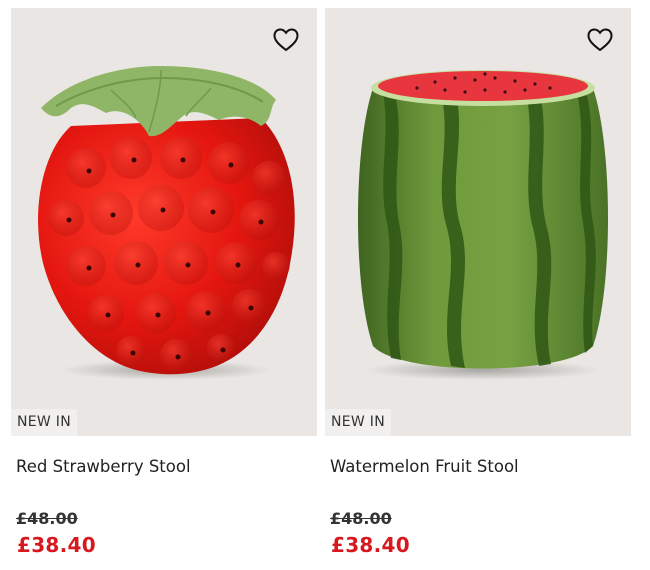 This screenshot has height=570, width=650. What do you see at coordinates (103, 466) in the screenshot?
I see `product-title: Red Strawberry Stool` at bounding box center [103, 466].